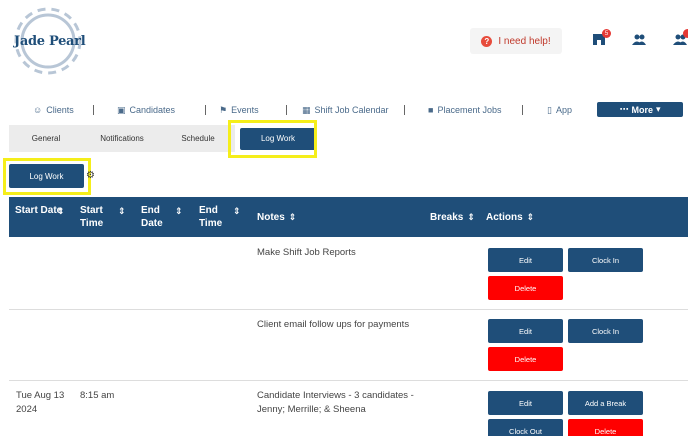  I want to click on th-start-time-label: Start Time, so click(92, 217).